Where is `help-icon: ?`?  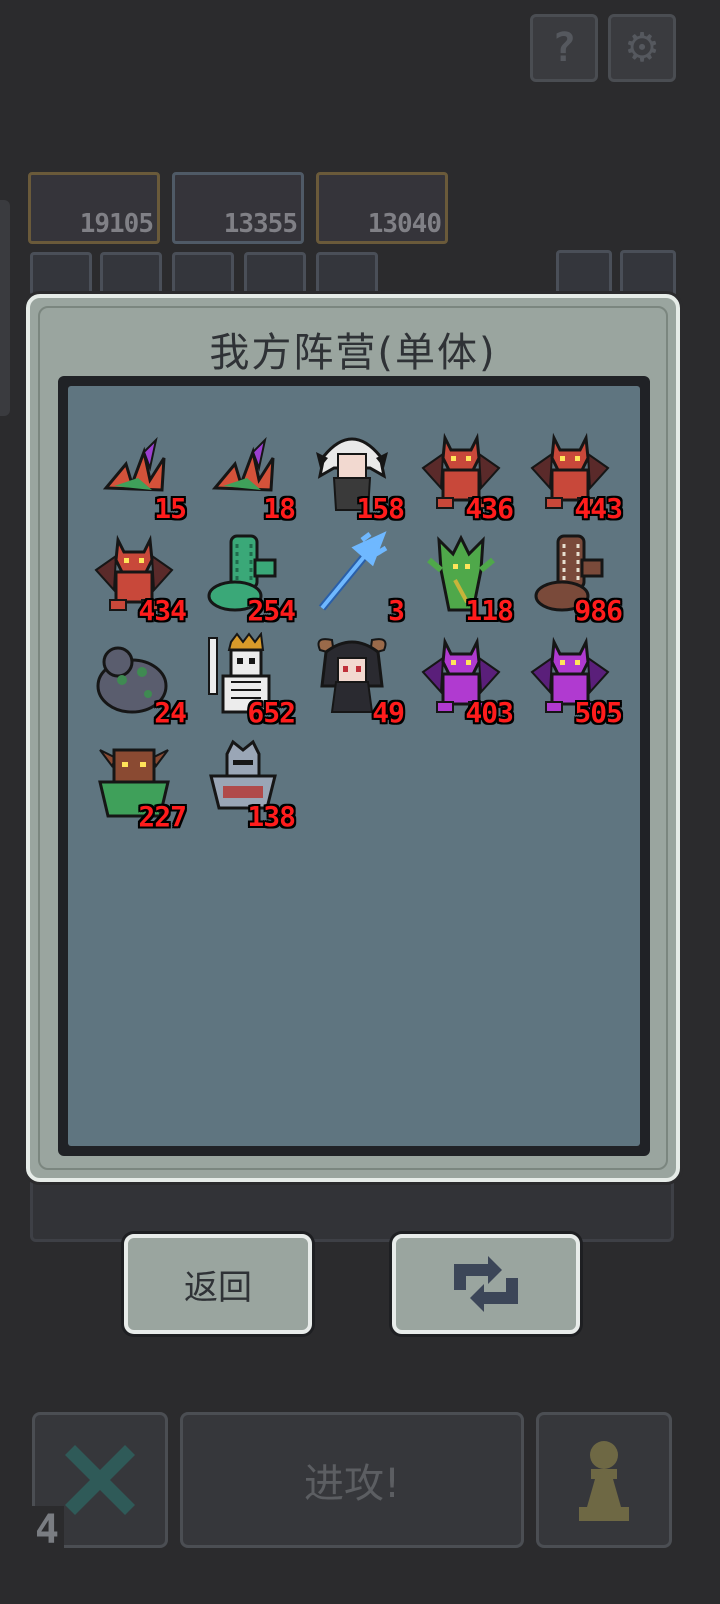 help-icon: ? is located at coordinates (564, 48).